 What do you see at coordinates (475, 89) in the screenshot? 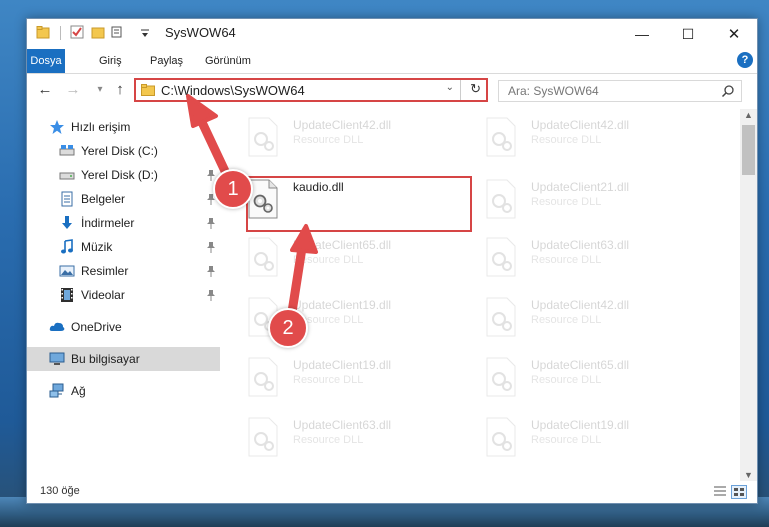
I see `refresh-icon: ↻` at bounding box center [475, 89].